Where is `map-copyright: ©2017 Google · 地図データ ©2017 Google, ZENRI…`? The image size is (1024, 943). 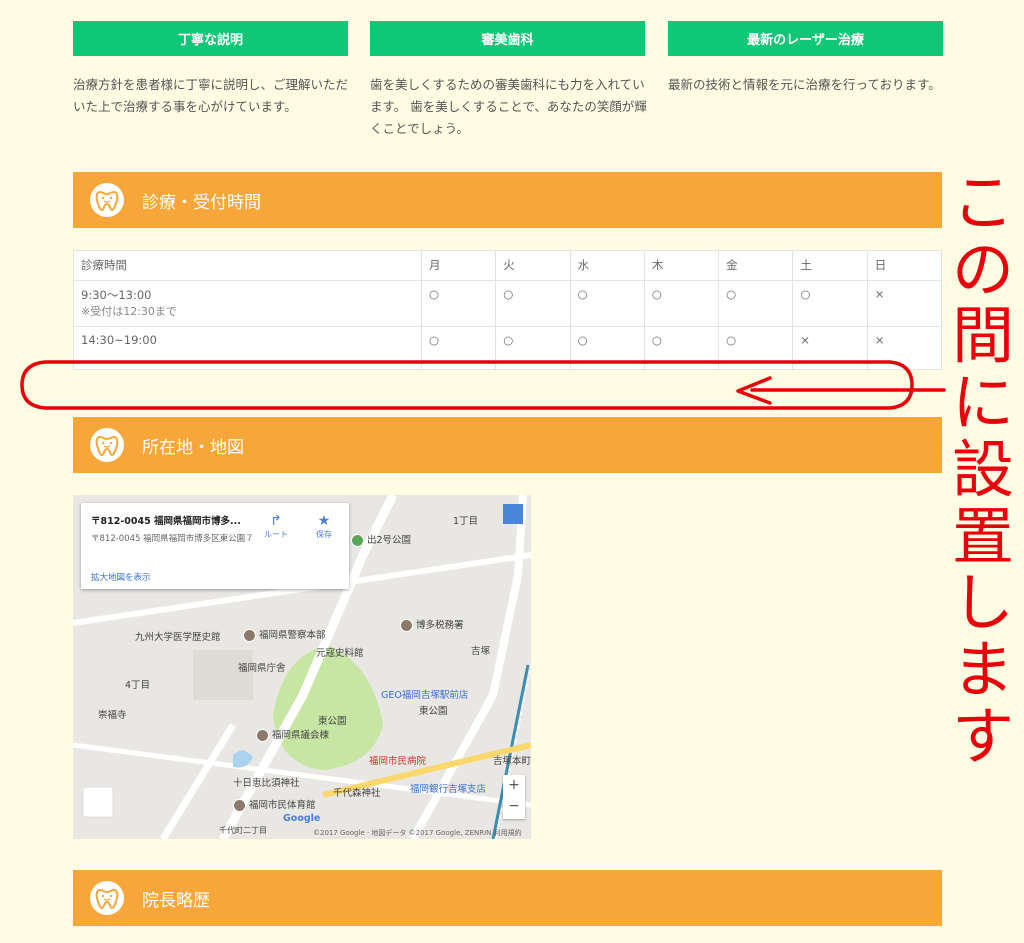 map-copyright: ©2017 Google · 地図データ ©2017 Google, ZENRI… is located at coordinates (417, 833).